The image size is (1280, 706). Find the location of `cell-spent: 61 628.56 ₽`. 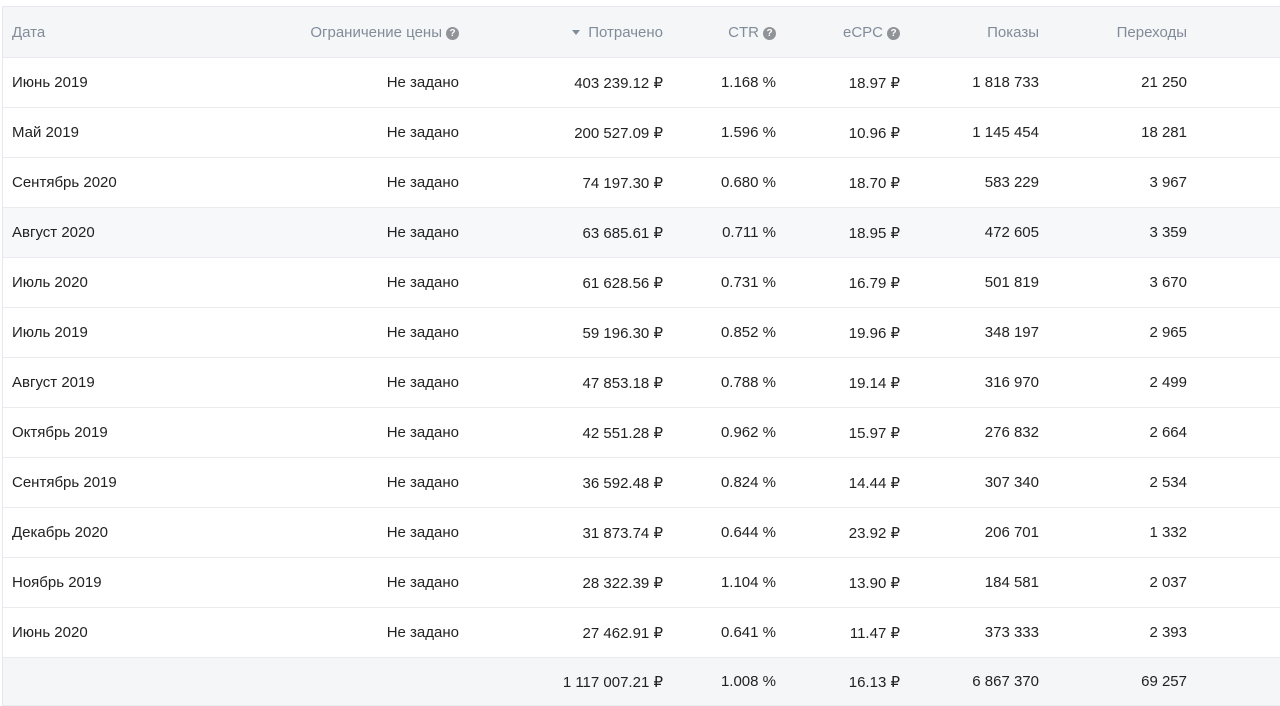

cell-spent: 61 628.56 ₽ is located at coordinates (622, 283).